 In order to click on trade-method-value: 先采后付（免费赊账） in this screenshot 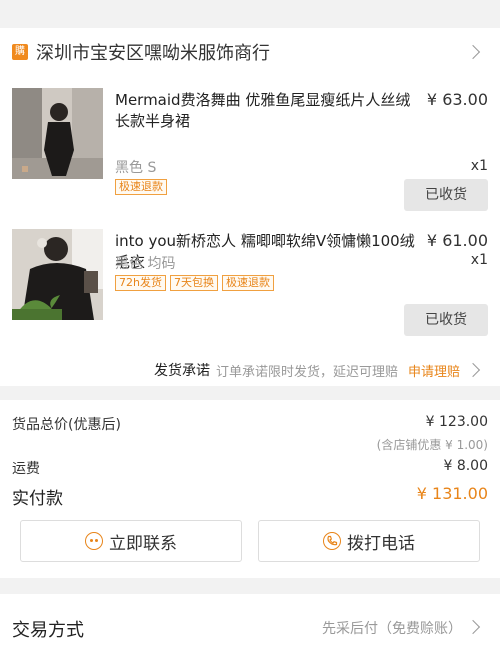, I will do `click(392, 629)`.